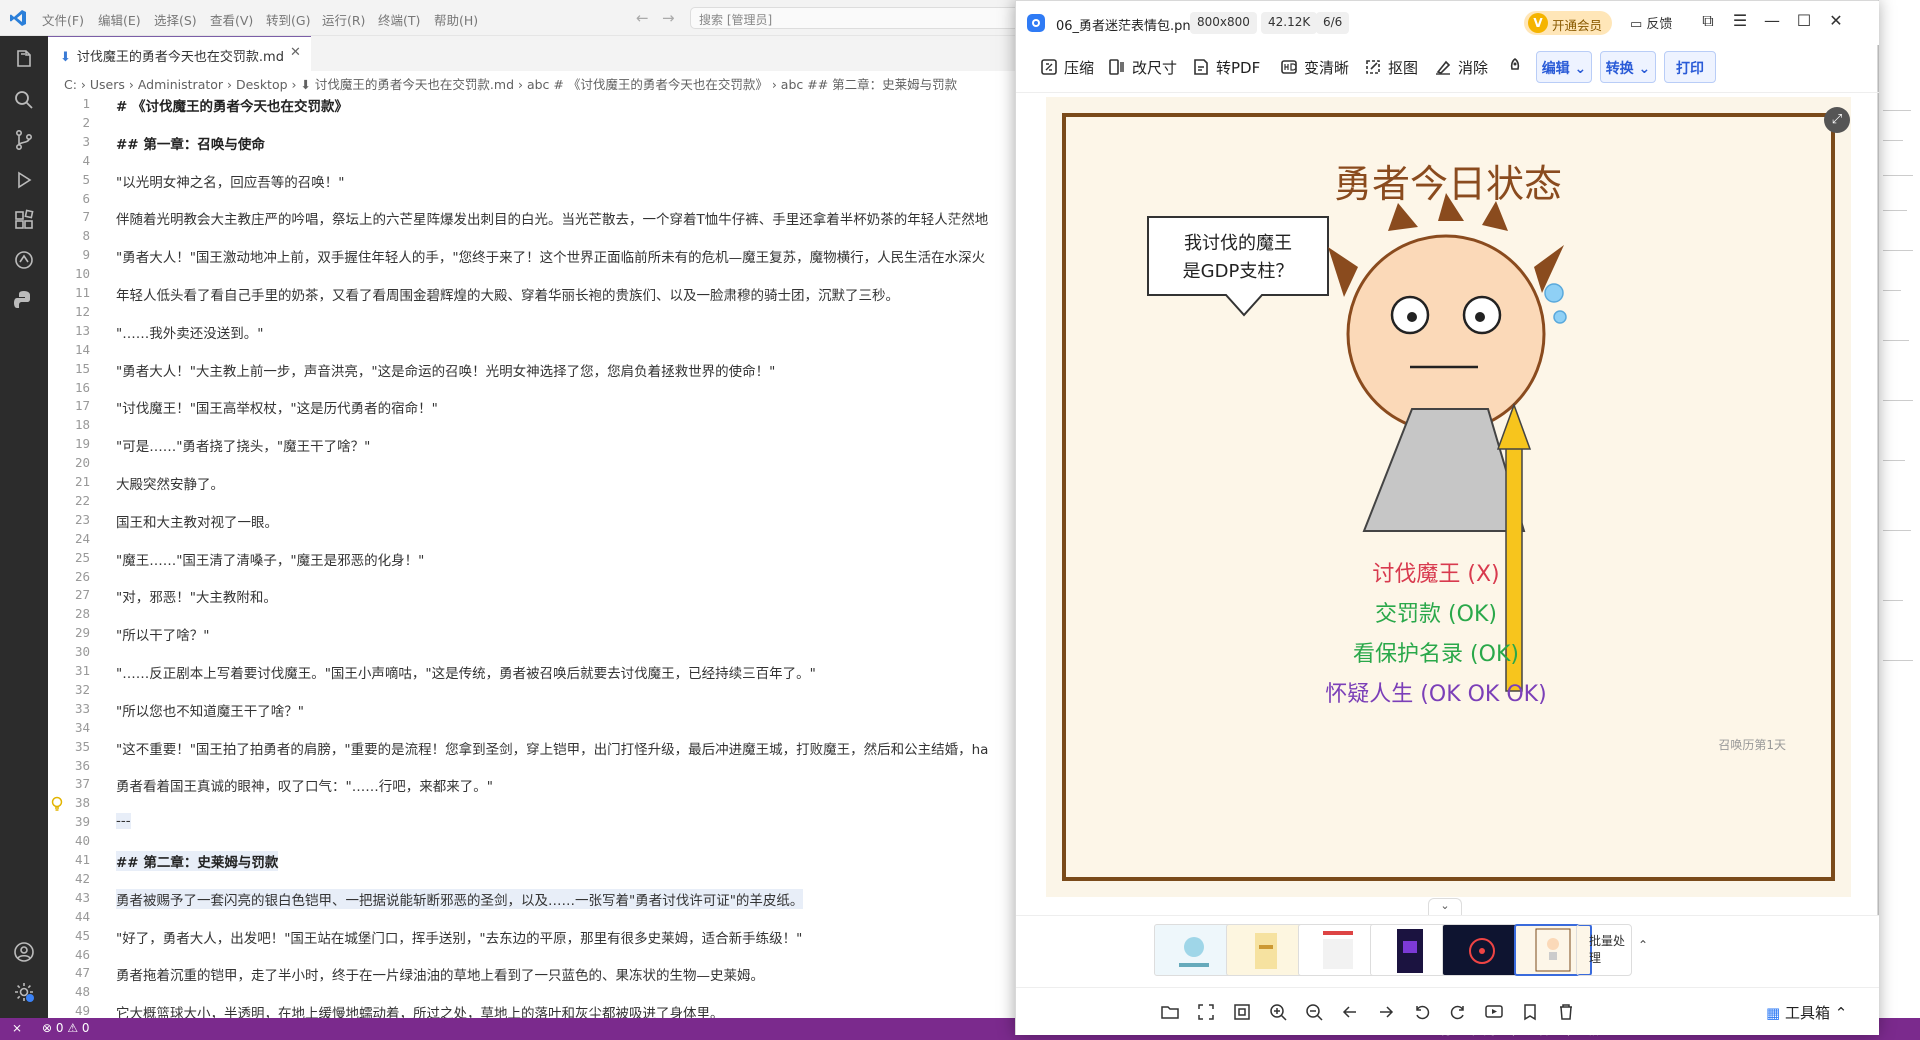 The image size is (1920, 1040). Describe the element at coordinates (24, 180) in the screenshot. I see `run-debug-icon` at that location.